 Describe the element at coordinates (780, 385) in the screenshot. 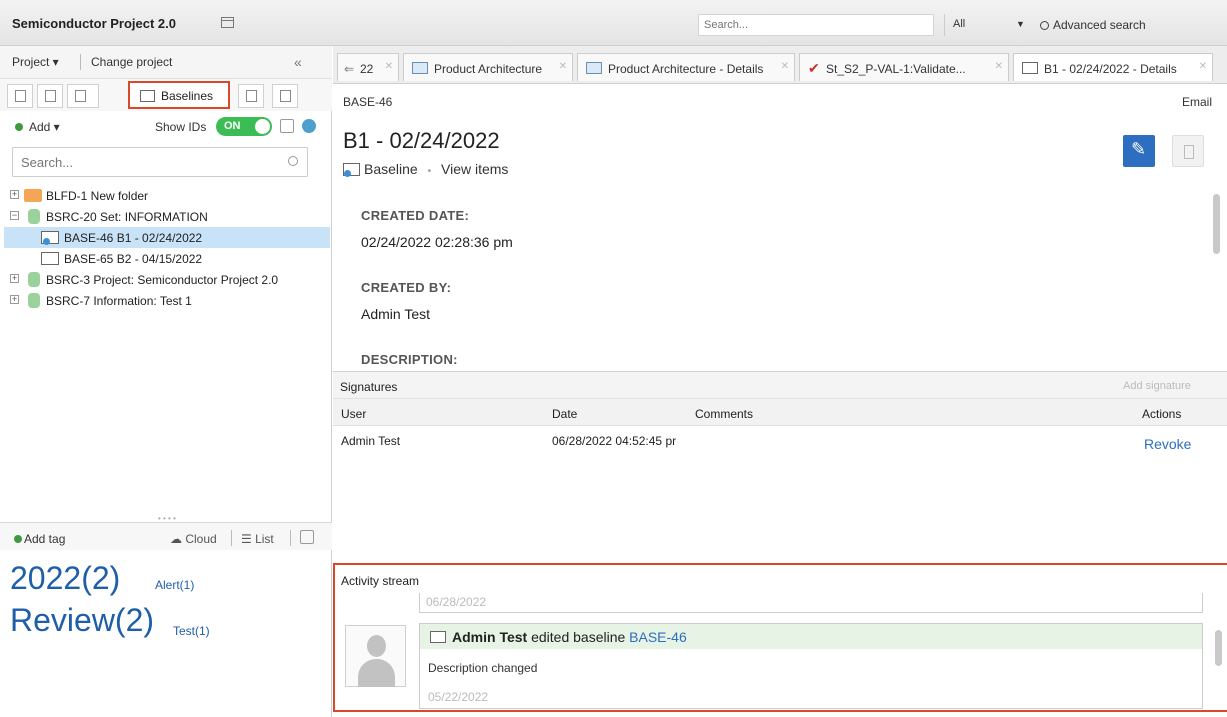

I see `signatures-header: Signatures Add signature` at that location.